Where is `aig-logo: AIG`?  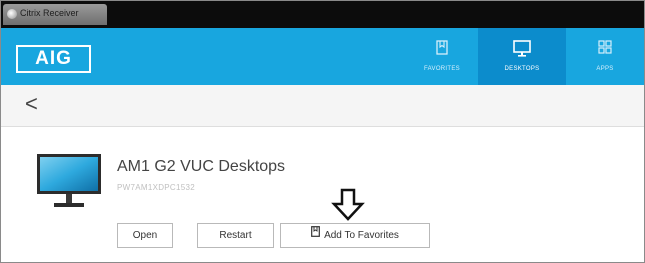 aig-logo: AIG is located at coordinates (53, 59).